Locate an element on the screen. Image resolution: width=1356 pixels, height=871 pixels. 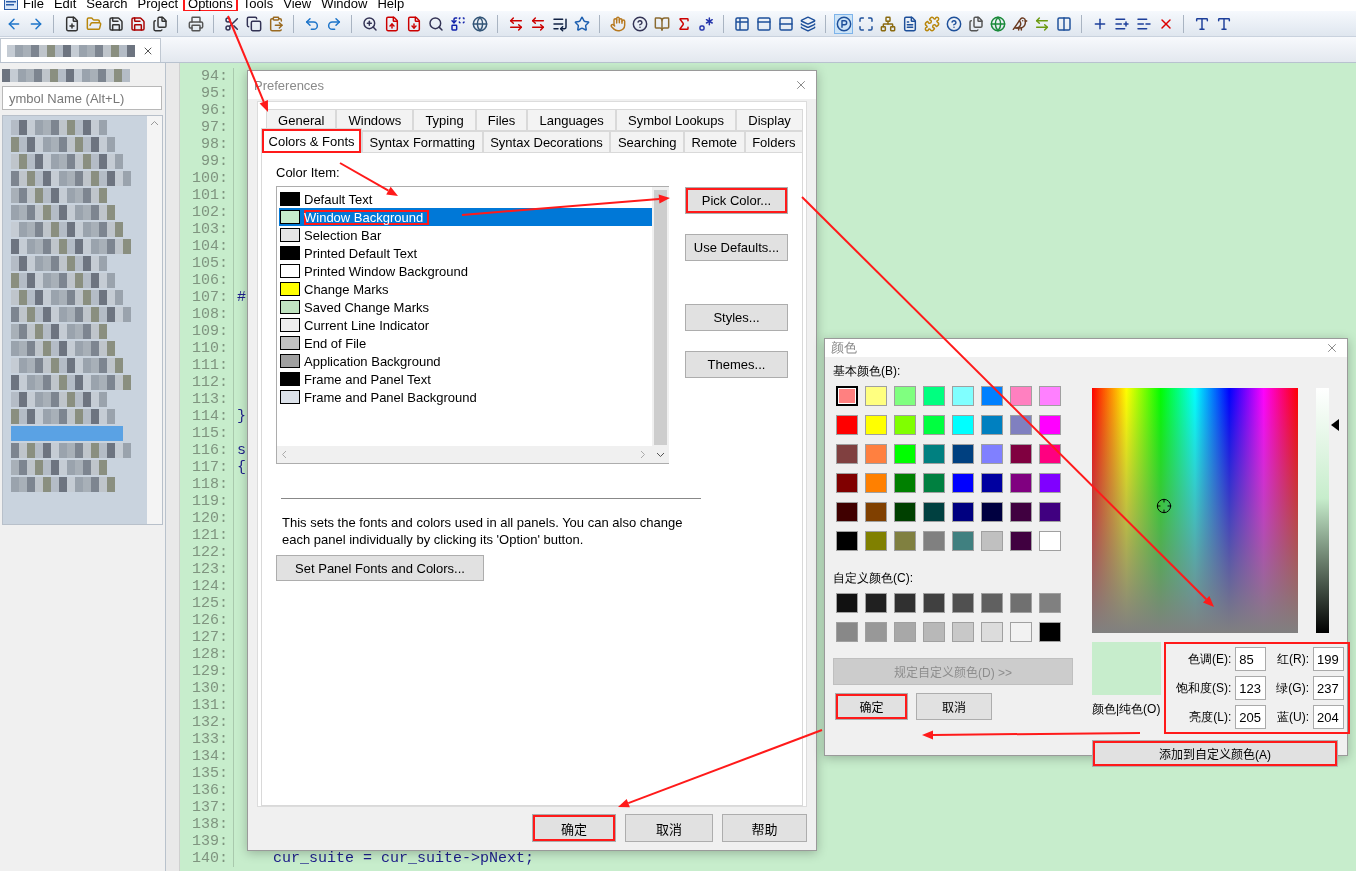
tab: General is located at coordinates (301, 120).